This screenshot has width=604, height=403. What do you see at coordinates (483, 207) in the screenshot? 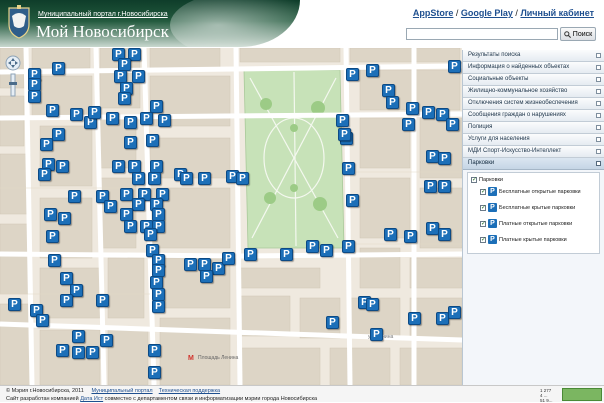
I see `checkbox-free-covered: ✓` at bounding box center [483, 207].